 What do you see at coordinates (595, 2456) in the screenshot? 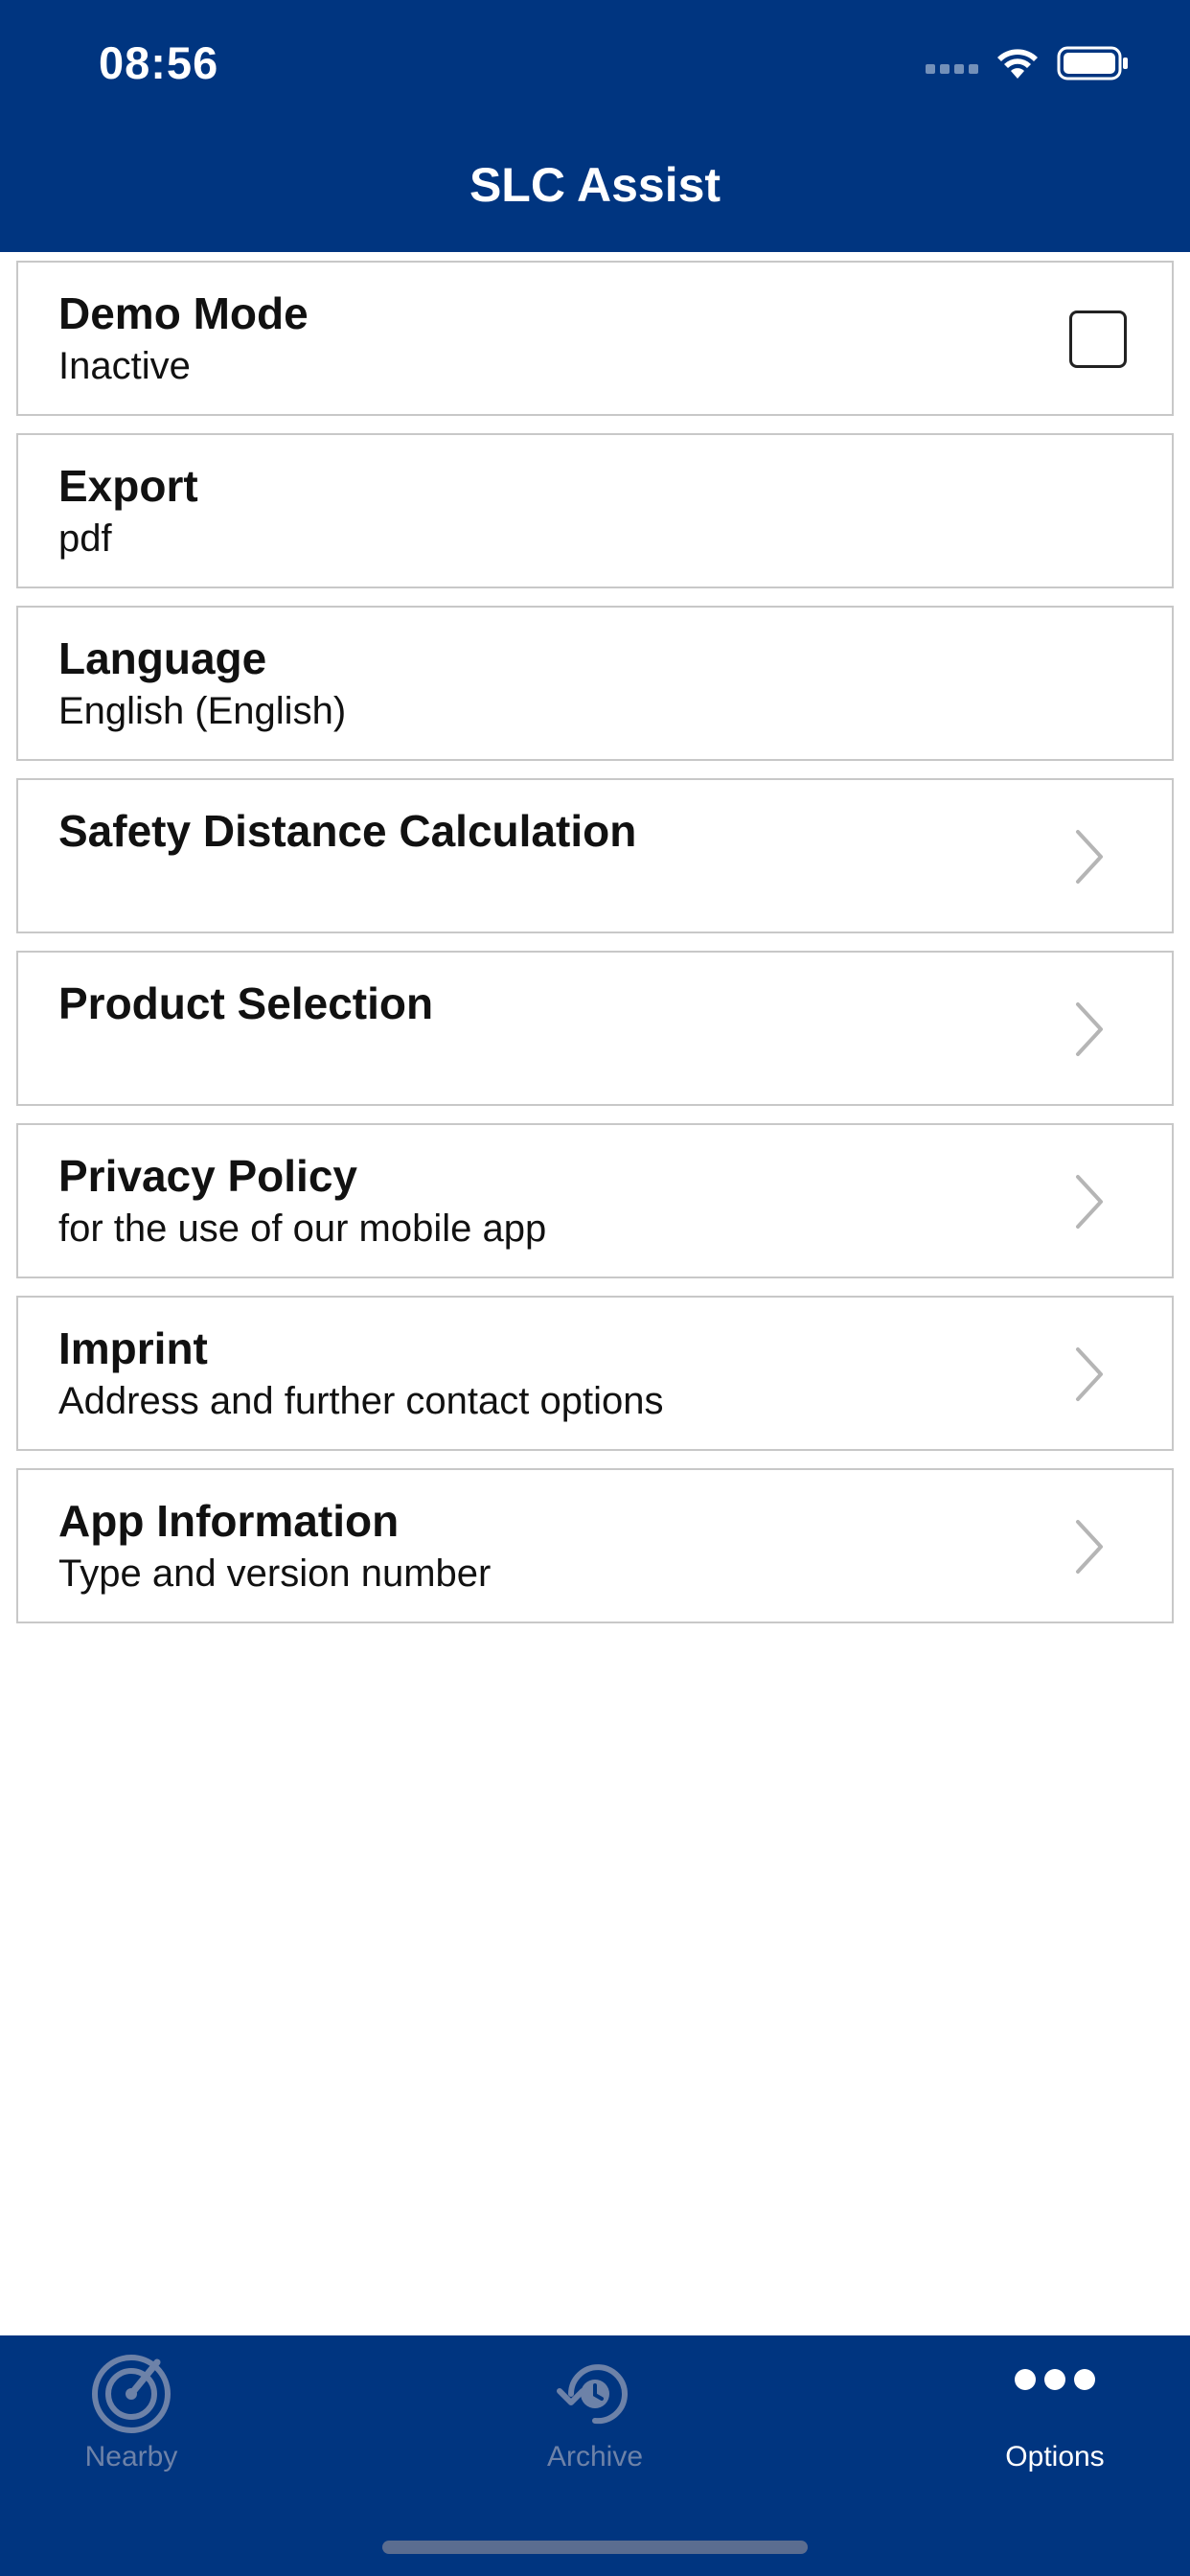
I see `tab-label: Archive` at bounding box center [595, 2456].